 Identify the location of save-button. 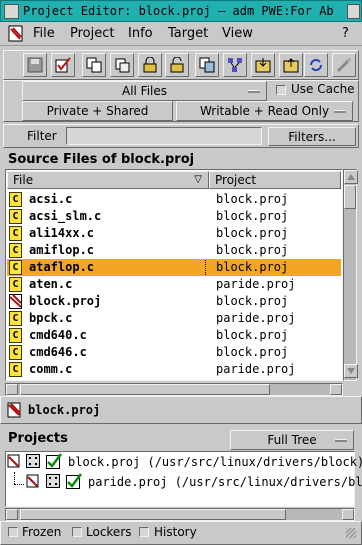
(35, 65).